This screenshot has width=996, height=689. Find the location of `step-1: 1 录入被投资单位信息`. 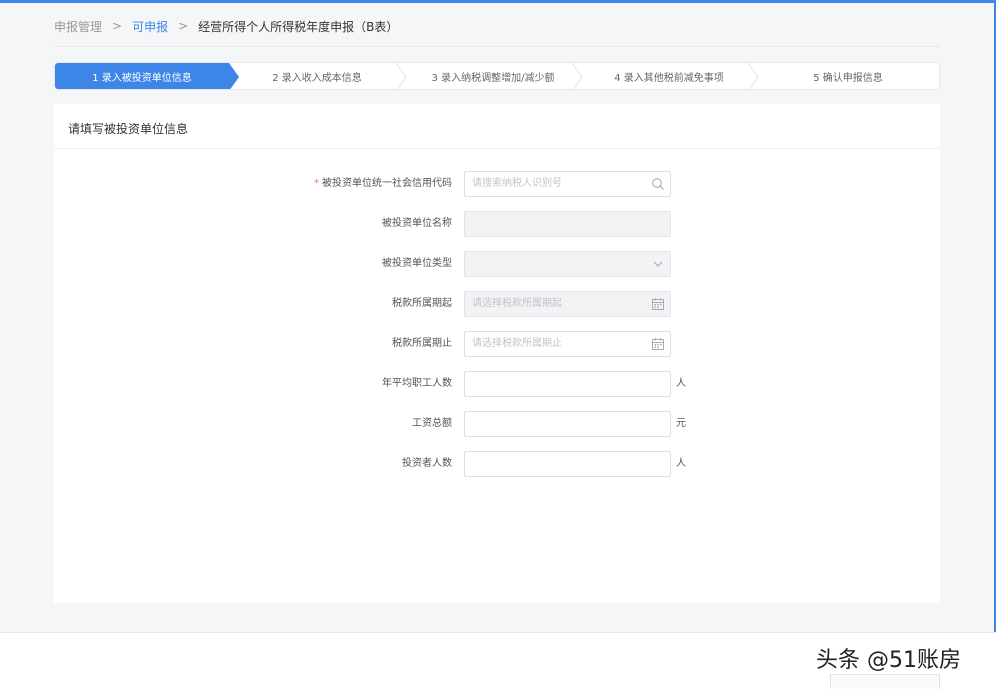

step-1: 1 录入被投资单位信息 is located at coordinates (147, 76).